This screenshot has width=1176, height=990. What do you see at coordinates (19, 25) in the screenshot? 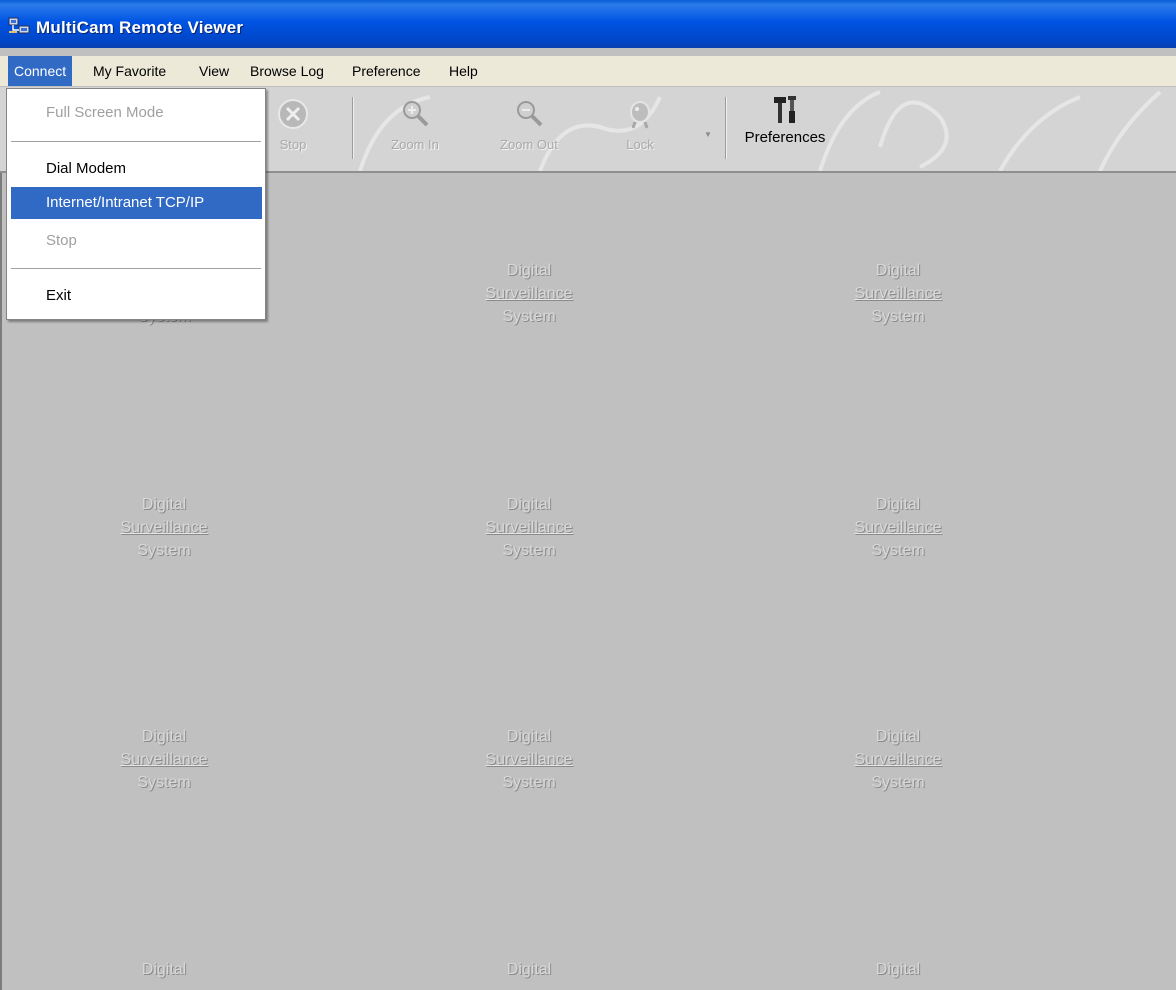
I see `network-computers-icon` at bounding box center [19, 25].